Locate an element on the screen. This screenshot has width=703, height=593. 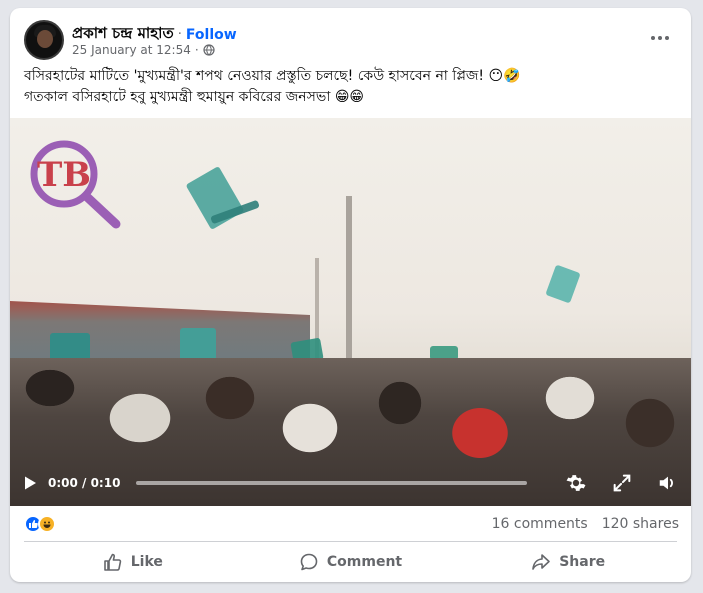
volume-icon is located at coordinates (668, 483).